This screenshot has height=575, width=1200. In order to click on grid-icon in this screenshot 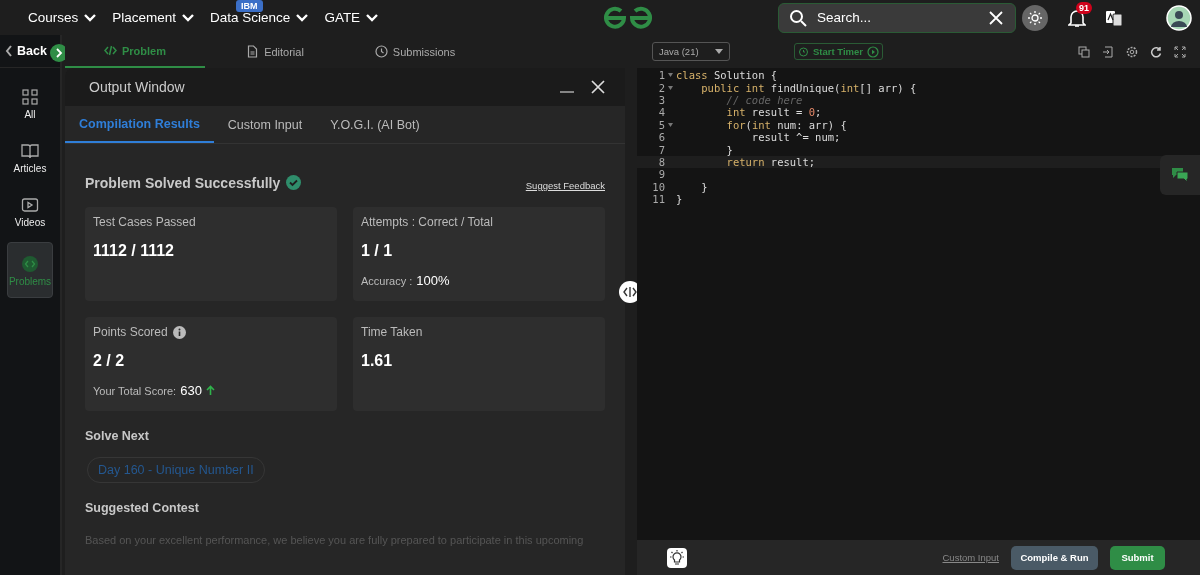, I will do `click(30, 97)`.